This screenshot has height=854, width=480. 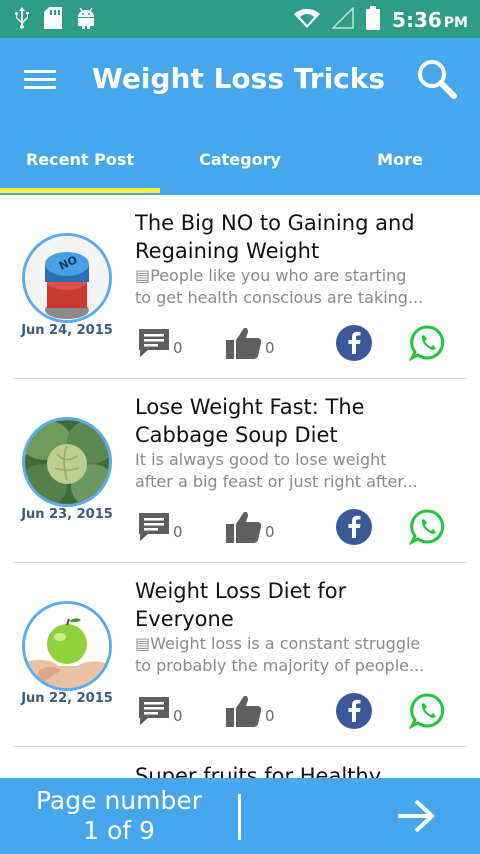 I want to click on battery-icon, so click(x=373, y=20).